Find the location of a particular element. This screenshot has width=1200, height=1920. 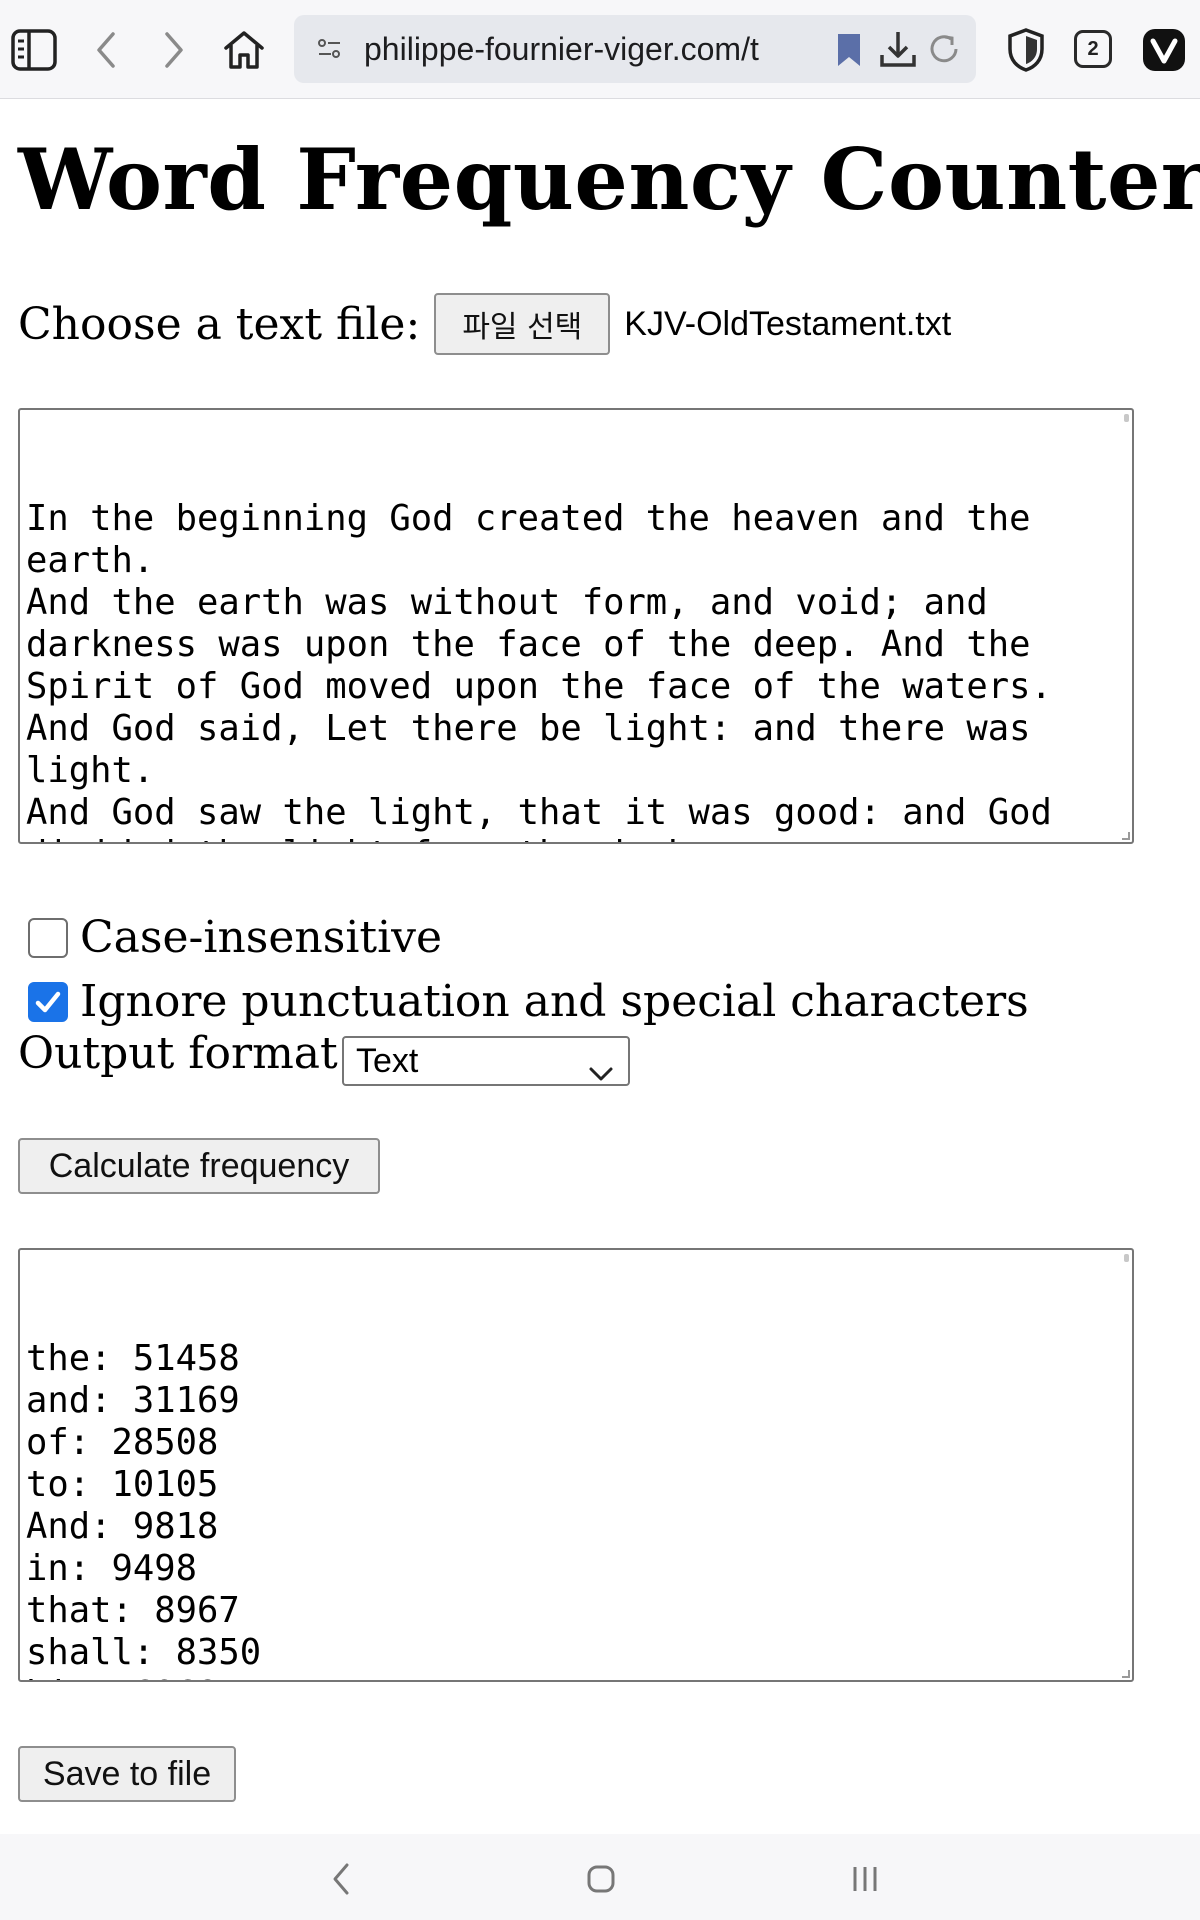

nav-recents-icon is located at coordinates (865, 1879).